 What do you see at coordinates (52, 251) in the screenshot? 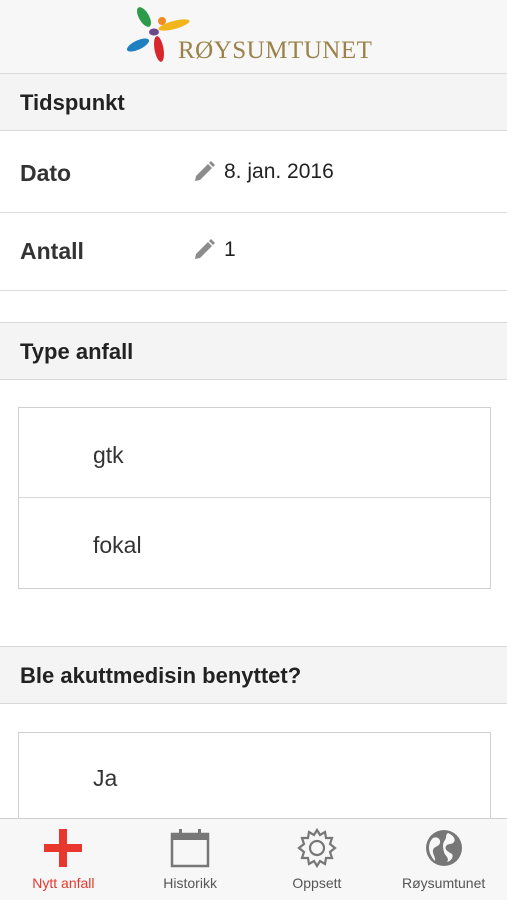
I see `count-label: Antall` at bounding box center [52, 251].